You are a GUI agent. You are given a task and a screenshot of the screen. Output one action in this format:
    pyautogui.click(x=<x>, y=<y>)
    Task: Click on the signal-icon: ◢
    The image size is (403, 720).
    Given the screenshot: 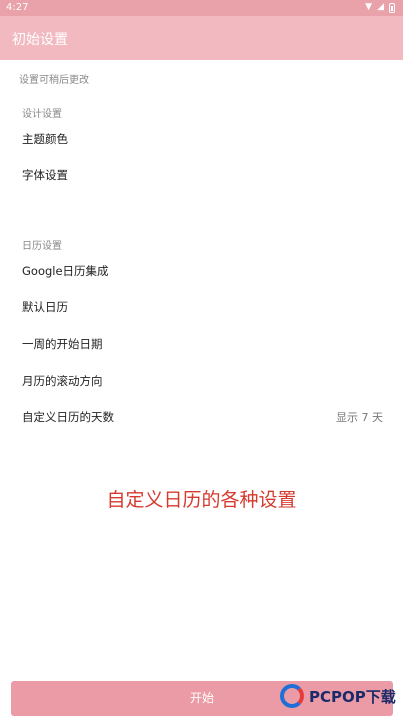 What is the action you would take?
    pyautogui.click(x=380, y=7)
    